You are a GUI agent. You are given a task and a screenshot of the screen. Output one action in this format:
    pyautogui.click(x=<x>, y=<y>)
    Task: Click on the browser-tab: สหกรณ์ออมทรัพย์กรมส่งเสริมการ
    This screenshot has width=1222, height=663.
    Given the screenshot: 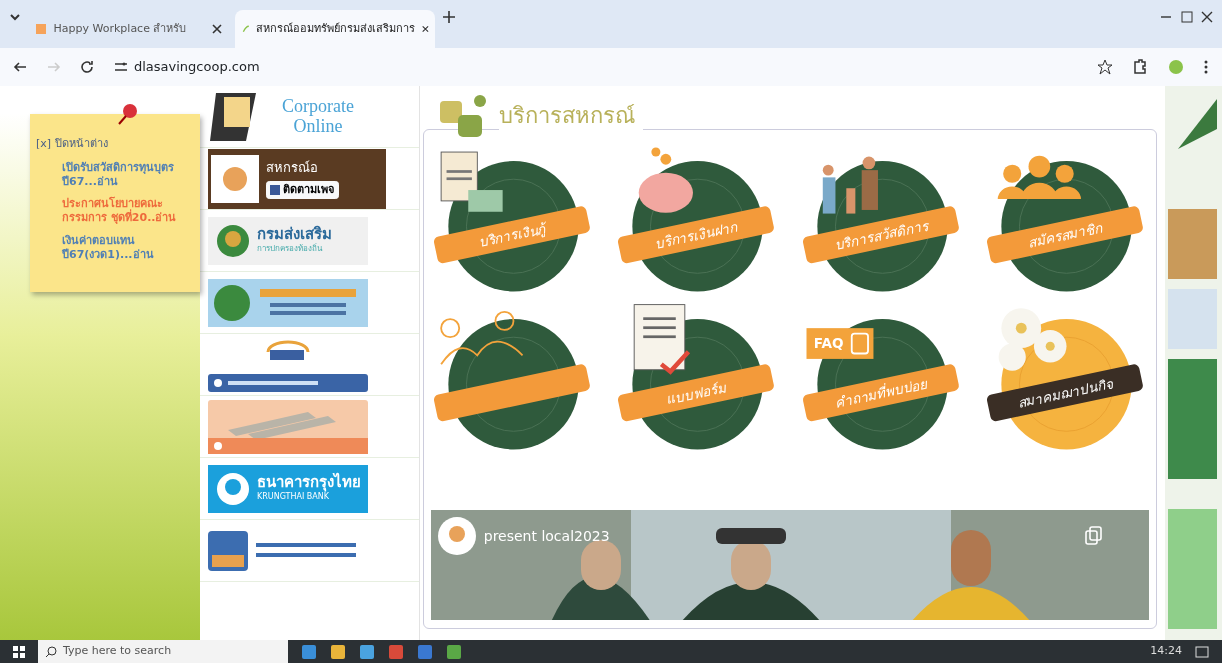 What is the action you would take?
    pyautogui.click(x=335, y=29)
    